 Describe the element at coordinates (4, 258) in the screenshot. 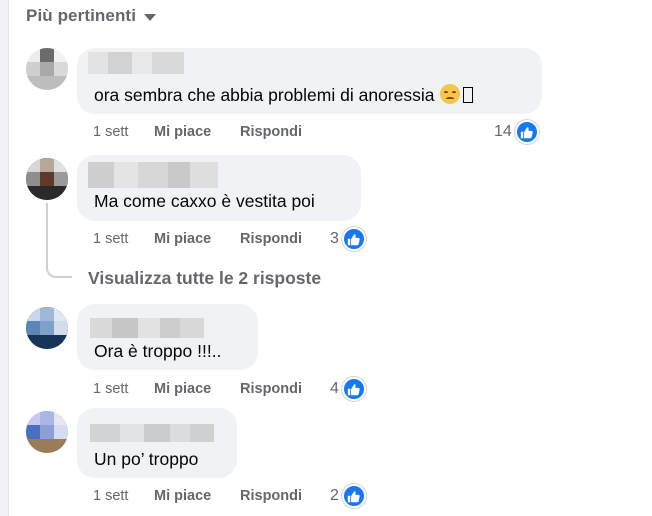

I see `page-edge` at that location.